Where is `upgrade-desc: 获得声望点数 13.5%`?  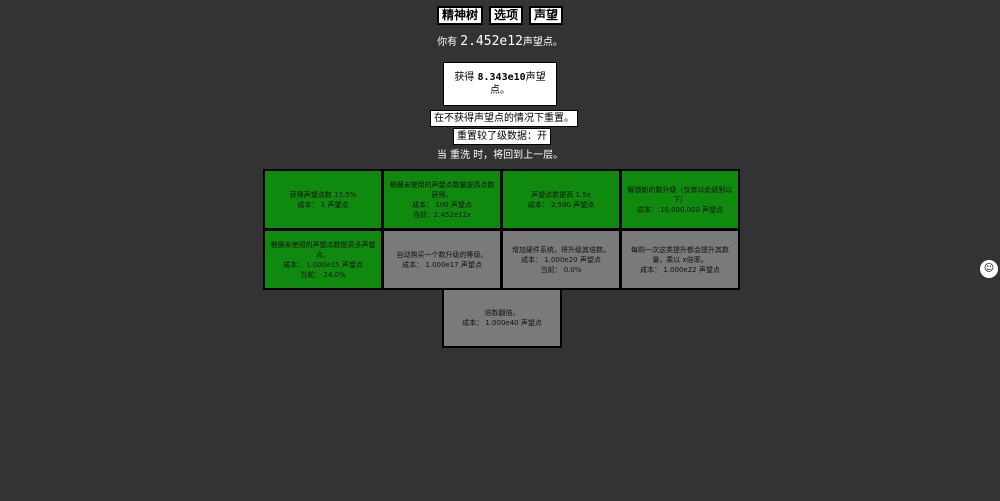
upgrade-desc: 获得声望点数 13.5% is located at coordinates (323, 194).